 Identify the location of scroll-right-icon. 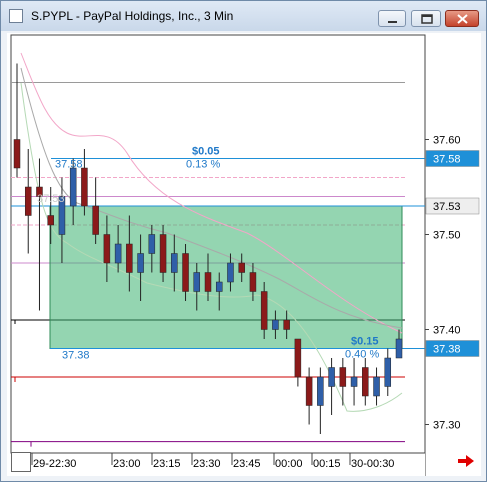
(466, 461).